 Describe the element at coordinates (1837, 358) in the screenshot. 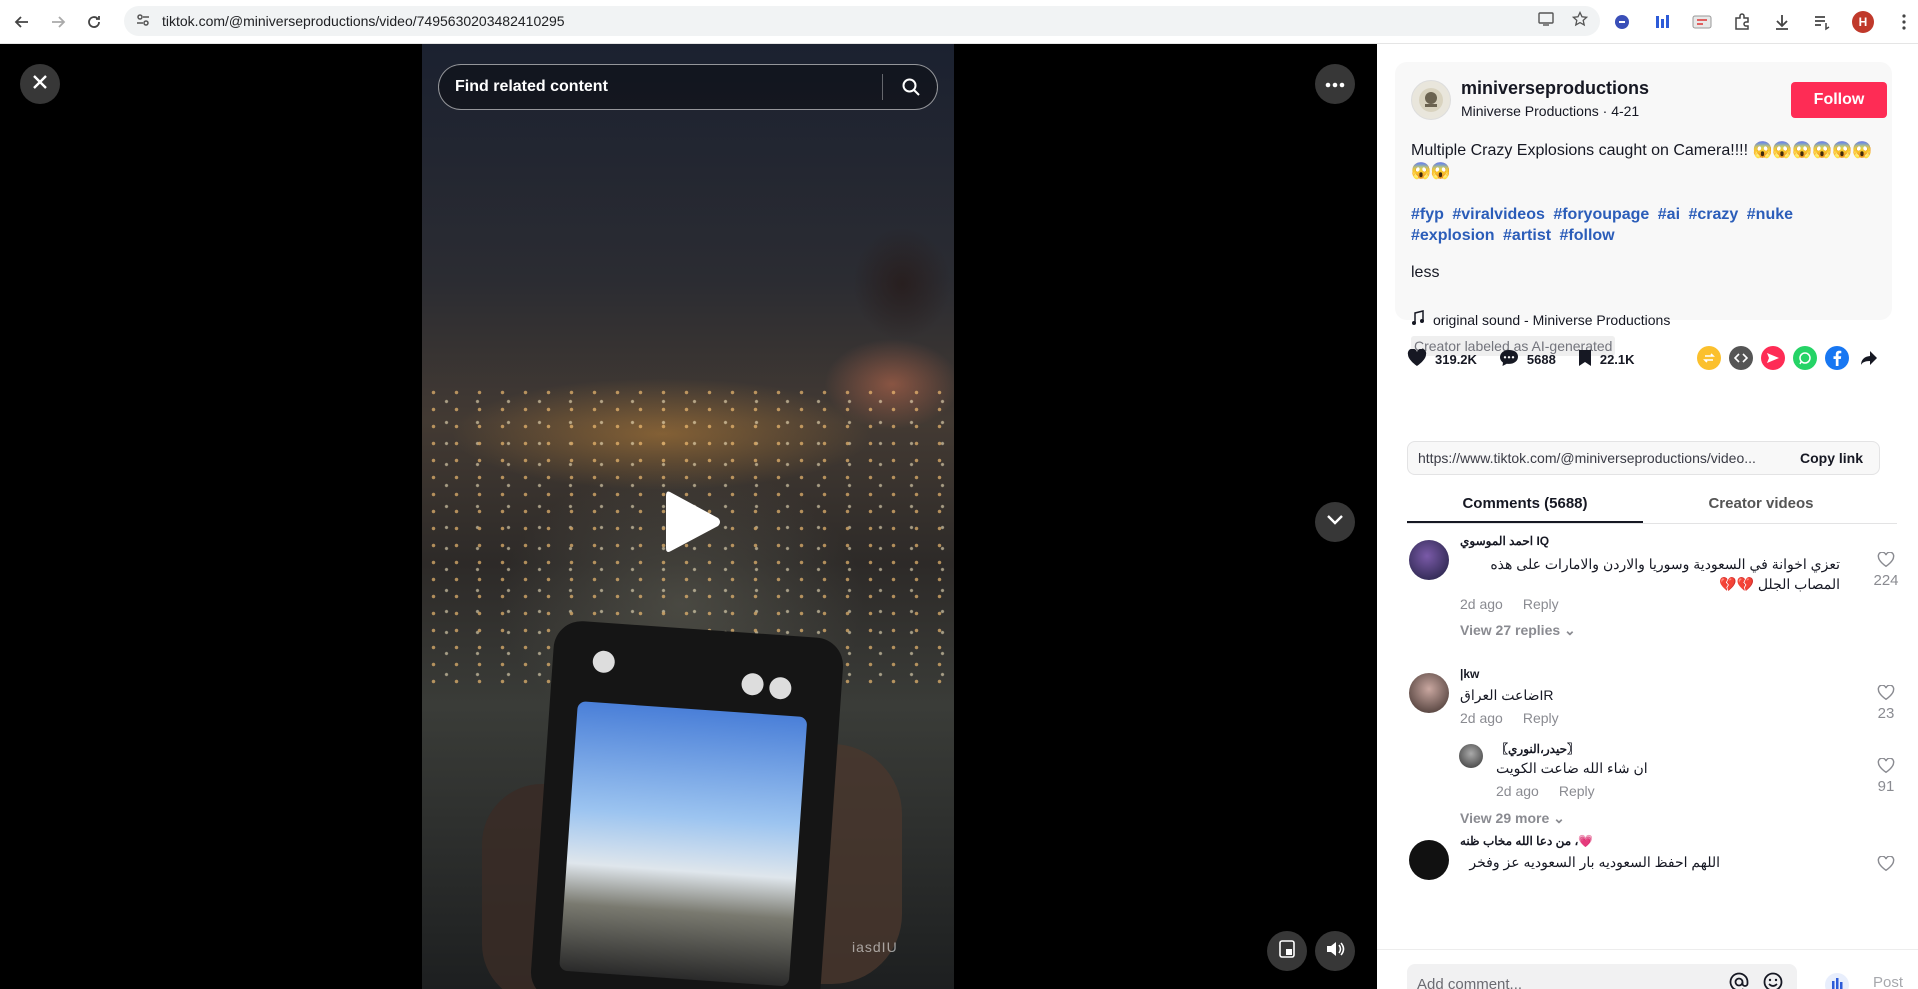

I see `facebook-icon` at that location.